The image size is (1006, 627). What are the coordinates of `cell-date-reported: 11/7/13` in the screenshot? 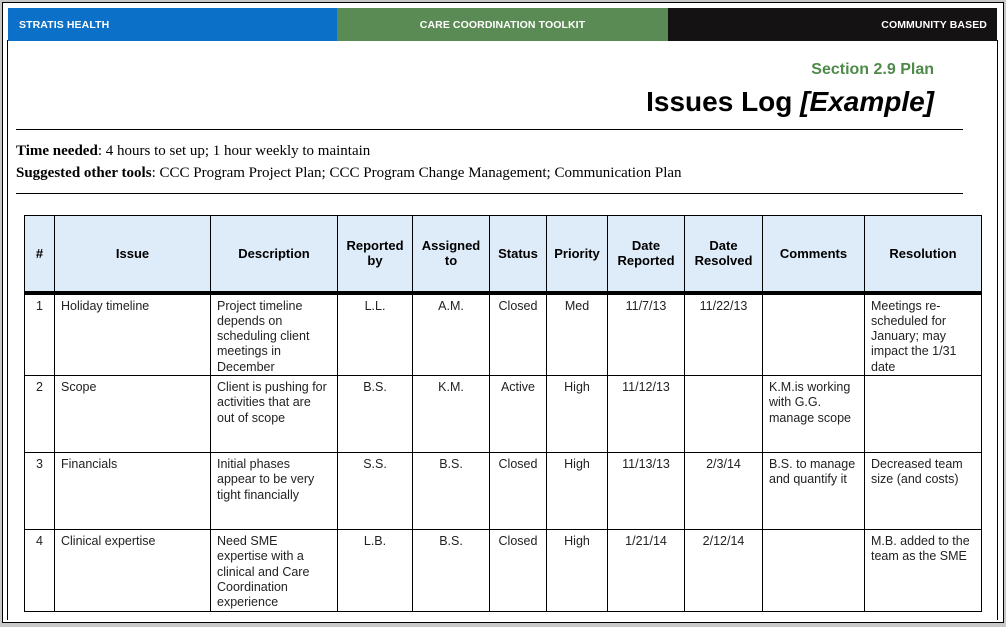 It's located at (646, 334).